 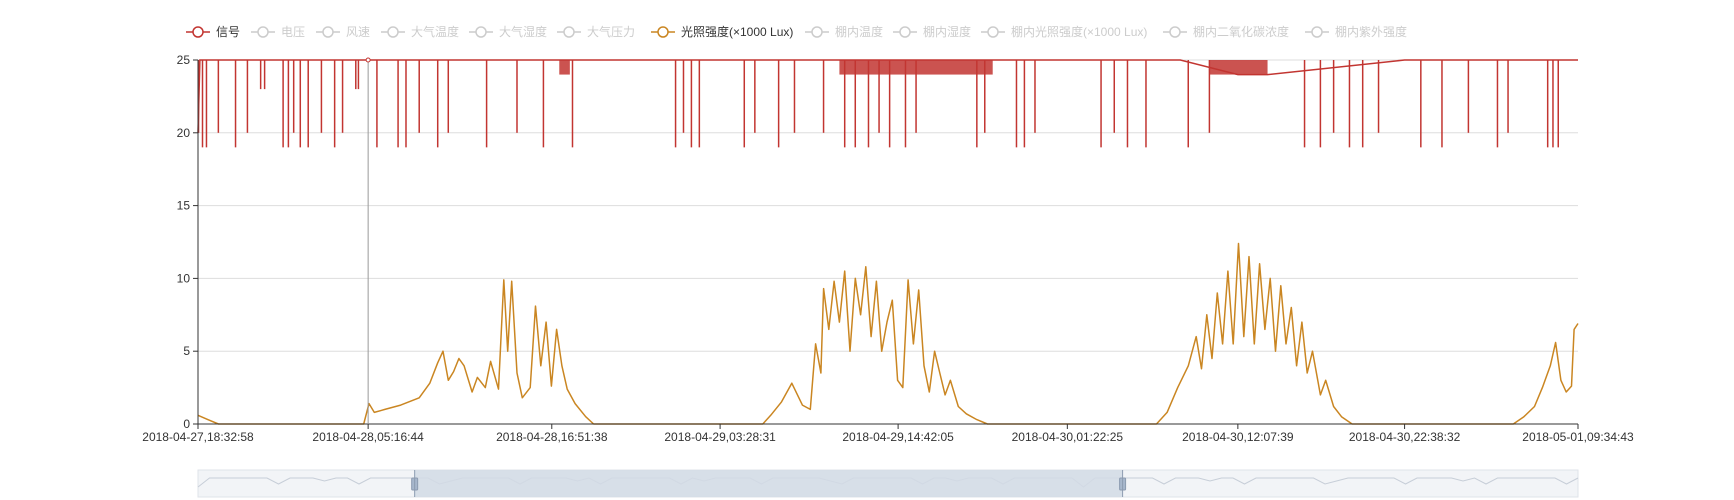 I want to click on x-tick-label: 2018-05-01,09:34:43, so click(x=1578, y=437).